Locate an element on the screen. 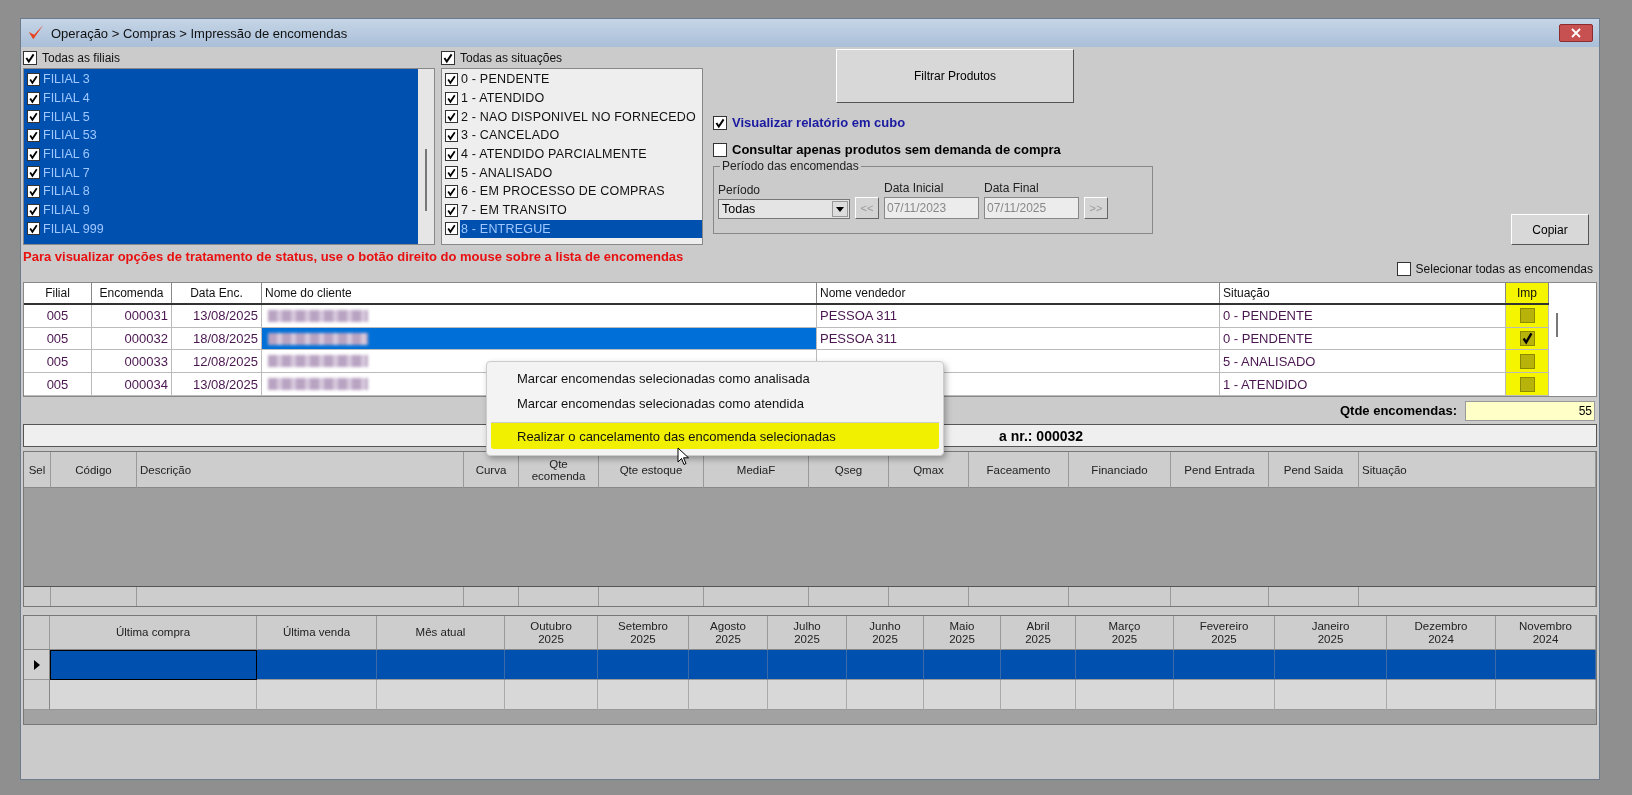 The image size is (1632, 795). checkbox-label: Todas as filiais is located at coordinates (81, 58).